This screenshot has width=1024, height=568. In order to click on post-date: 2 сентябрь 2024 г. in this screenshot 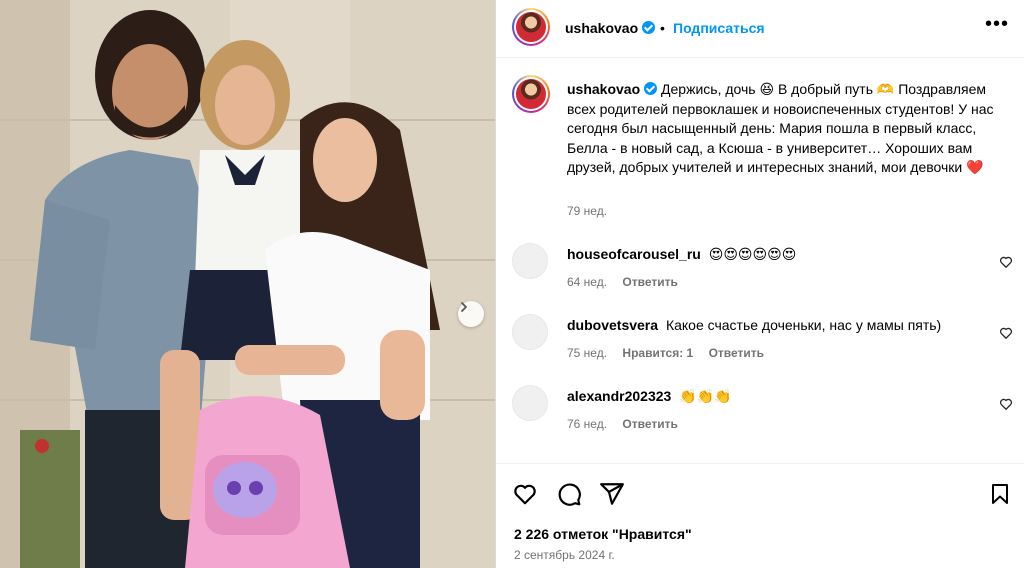, I will do `click(564, 555)`.